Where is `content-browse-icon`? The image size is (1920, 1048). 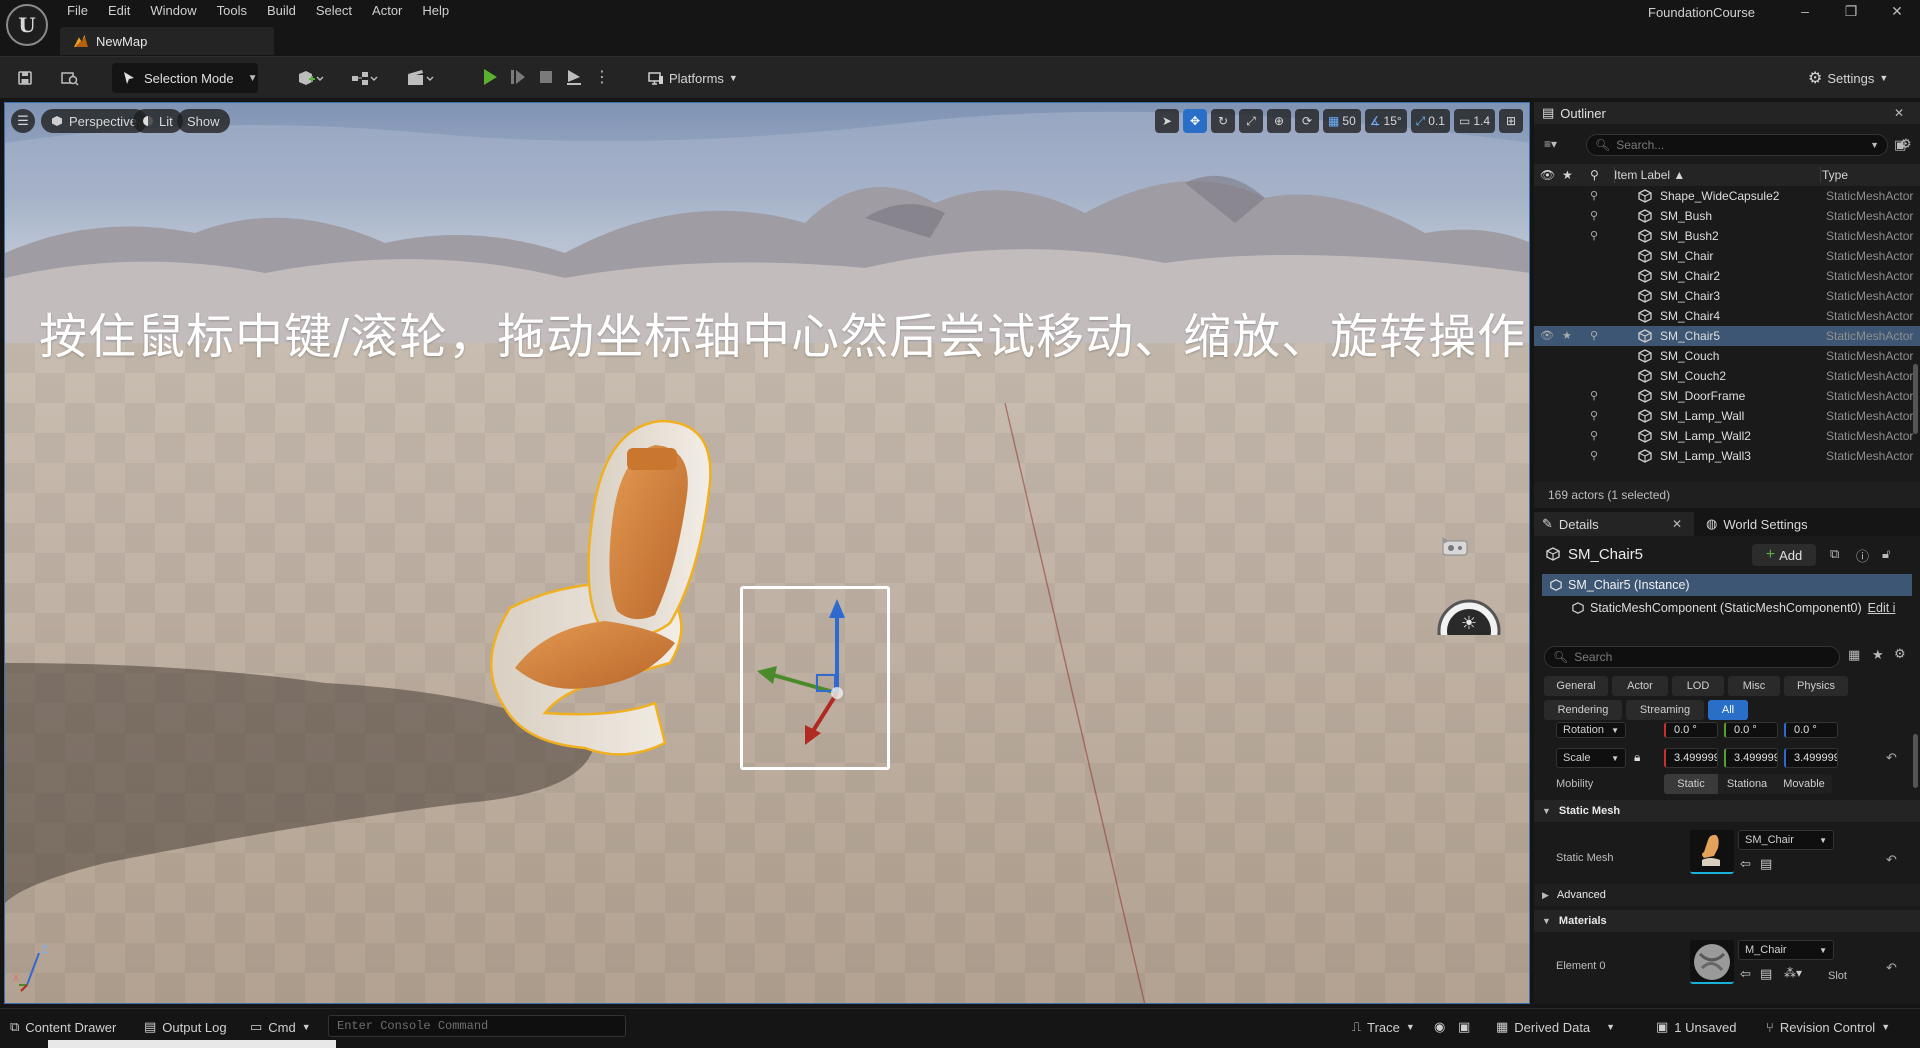 content-browse-icon is located at coordinates (70, 78).